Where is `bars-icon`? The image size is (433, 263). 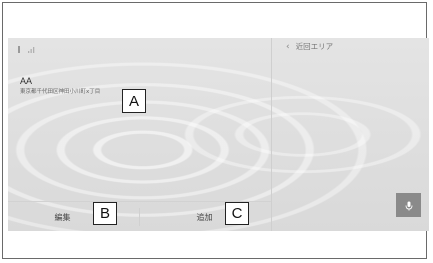
bars-icon is located at coordinates (31, 51).